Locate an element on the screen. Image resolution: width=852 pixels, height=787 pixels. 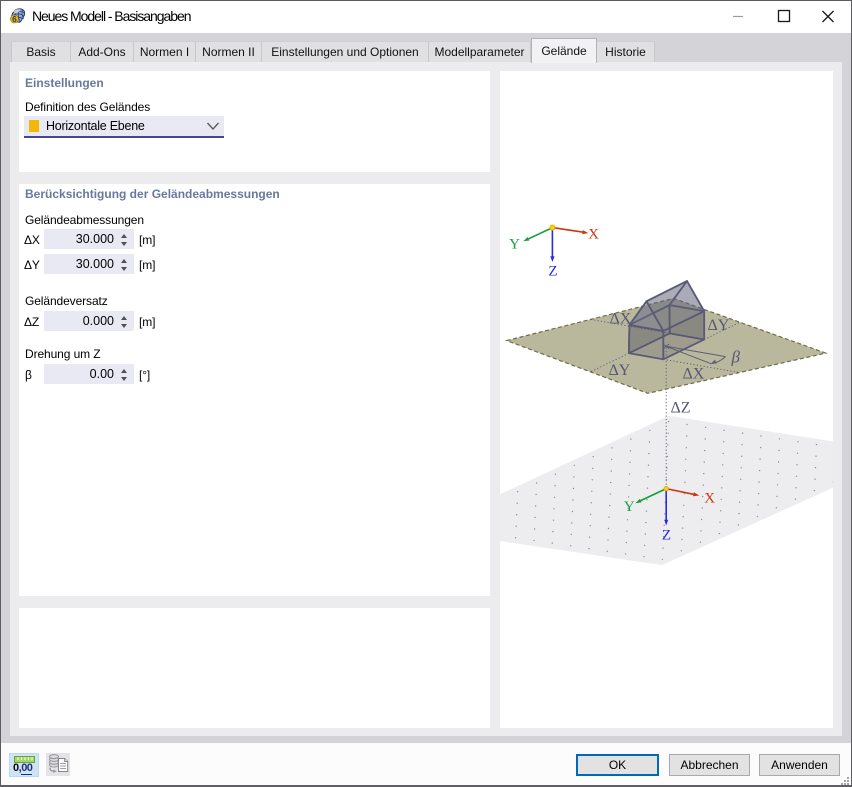
svg-text: ΔZ is located at coordinates (681, 408).